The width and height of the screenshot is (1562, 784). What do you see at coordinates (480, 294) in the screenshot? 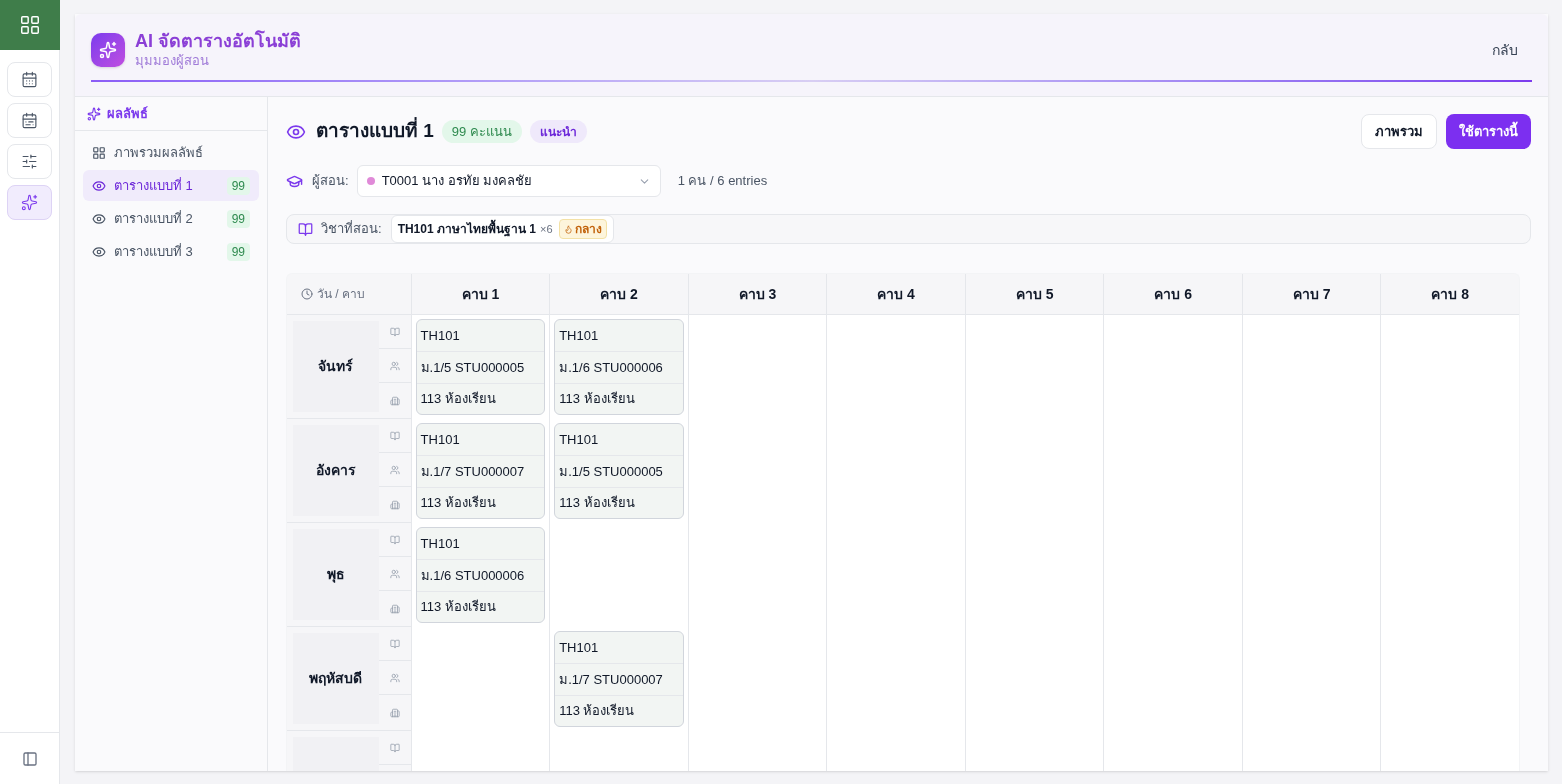
I see `period-header: คาบ 1` at bounding box center [480, 294].